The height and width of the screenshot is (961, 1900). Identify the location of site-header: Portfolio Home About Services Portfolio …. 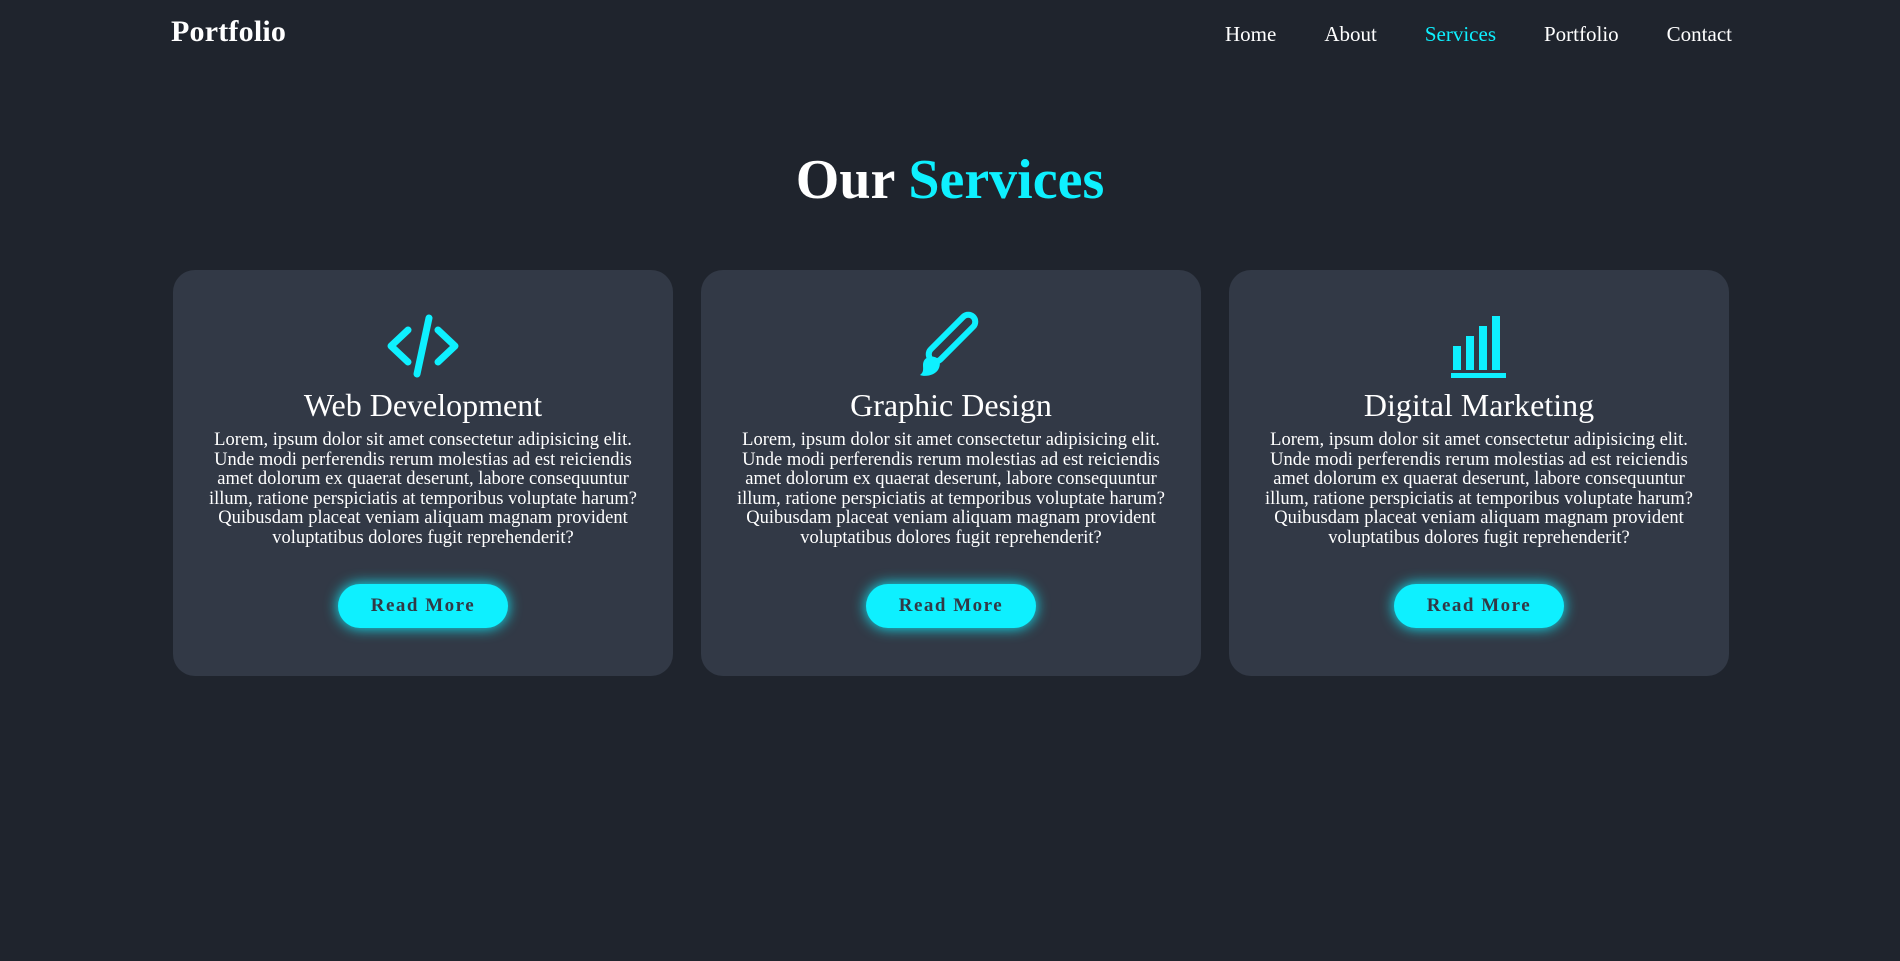
(950, 36).